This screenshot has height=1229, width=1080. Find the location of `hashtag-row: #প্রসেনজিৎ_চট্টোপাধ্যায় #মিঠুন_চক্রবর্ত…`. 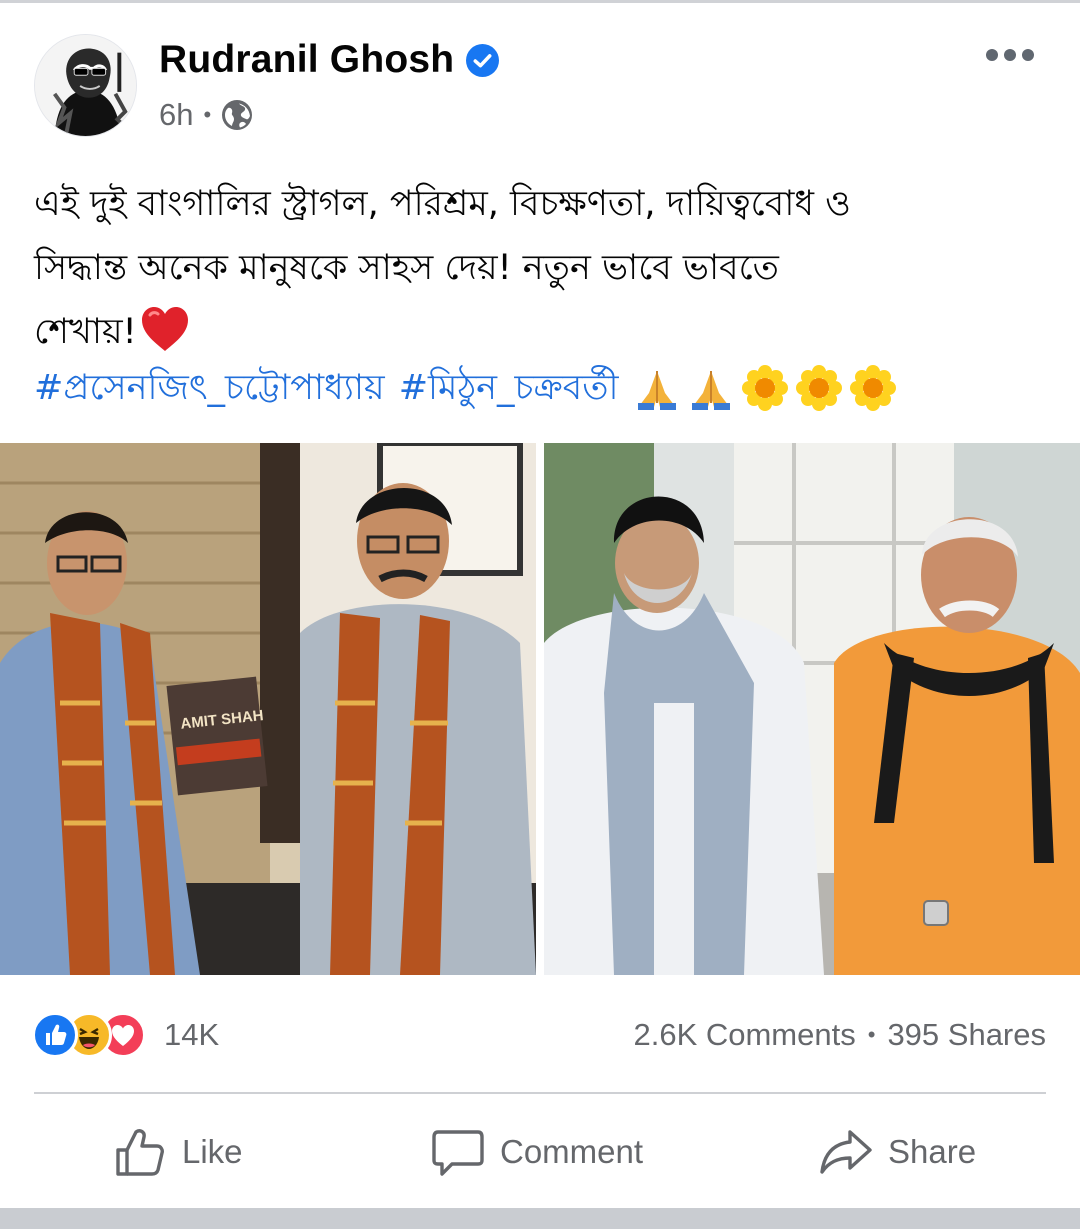

hashtag-row: #প্রসেনজিৎ_চট্টোপাধ্যায় #মিঠুন_চক্রবর্ত… is located at coordinates (544, 388).